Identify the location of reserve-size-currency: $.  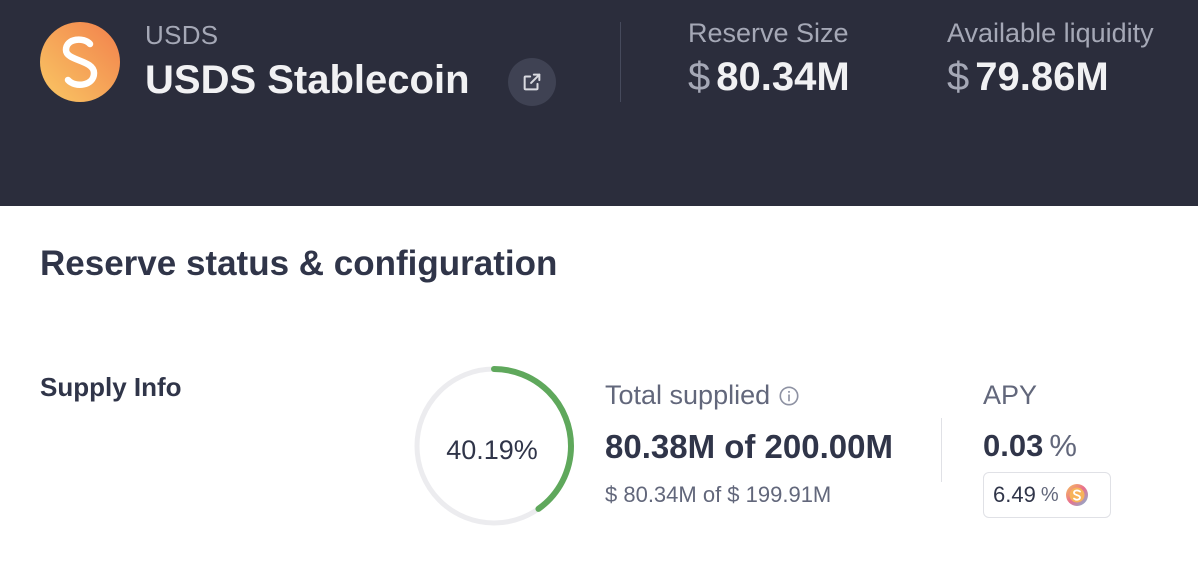
(699, 77).